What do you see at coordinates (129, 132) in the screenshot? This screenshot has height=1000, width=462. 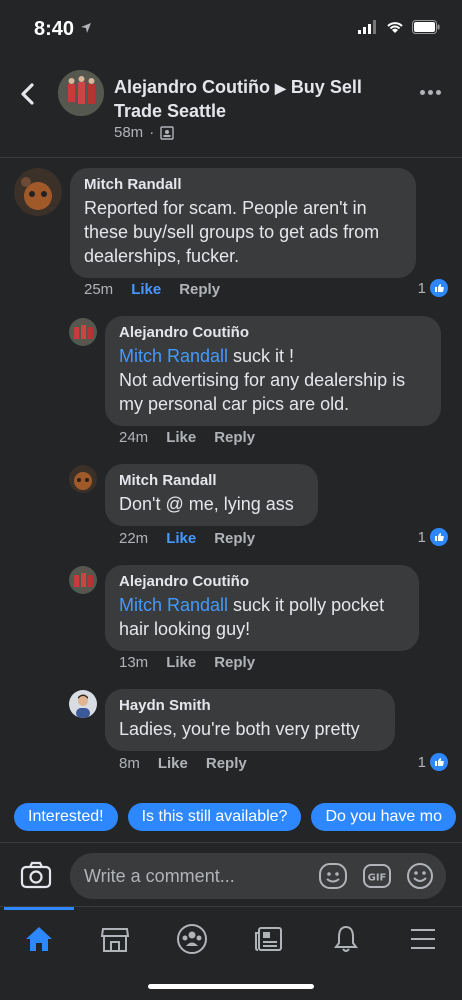 I see `post-time: 58m` at bounding box center [129, 132].